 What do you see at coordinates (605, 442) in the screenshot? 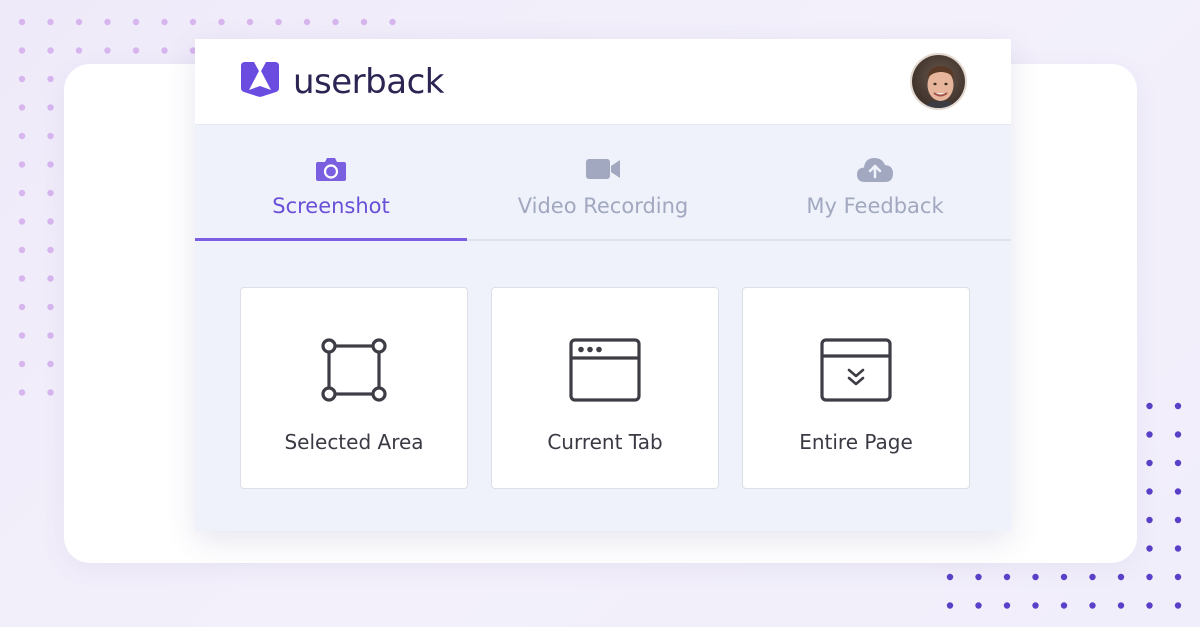
I see `option-label: Current Tab` at bounding box center [605, 442].